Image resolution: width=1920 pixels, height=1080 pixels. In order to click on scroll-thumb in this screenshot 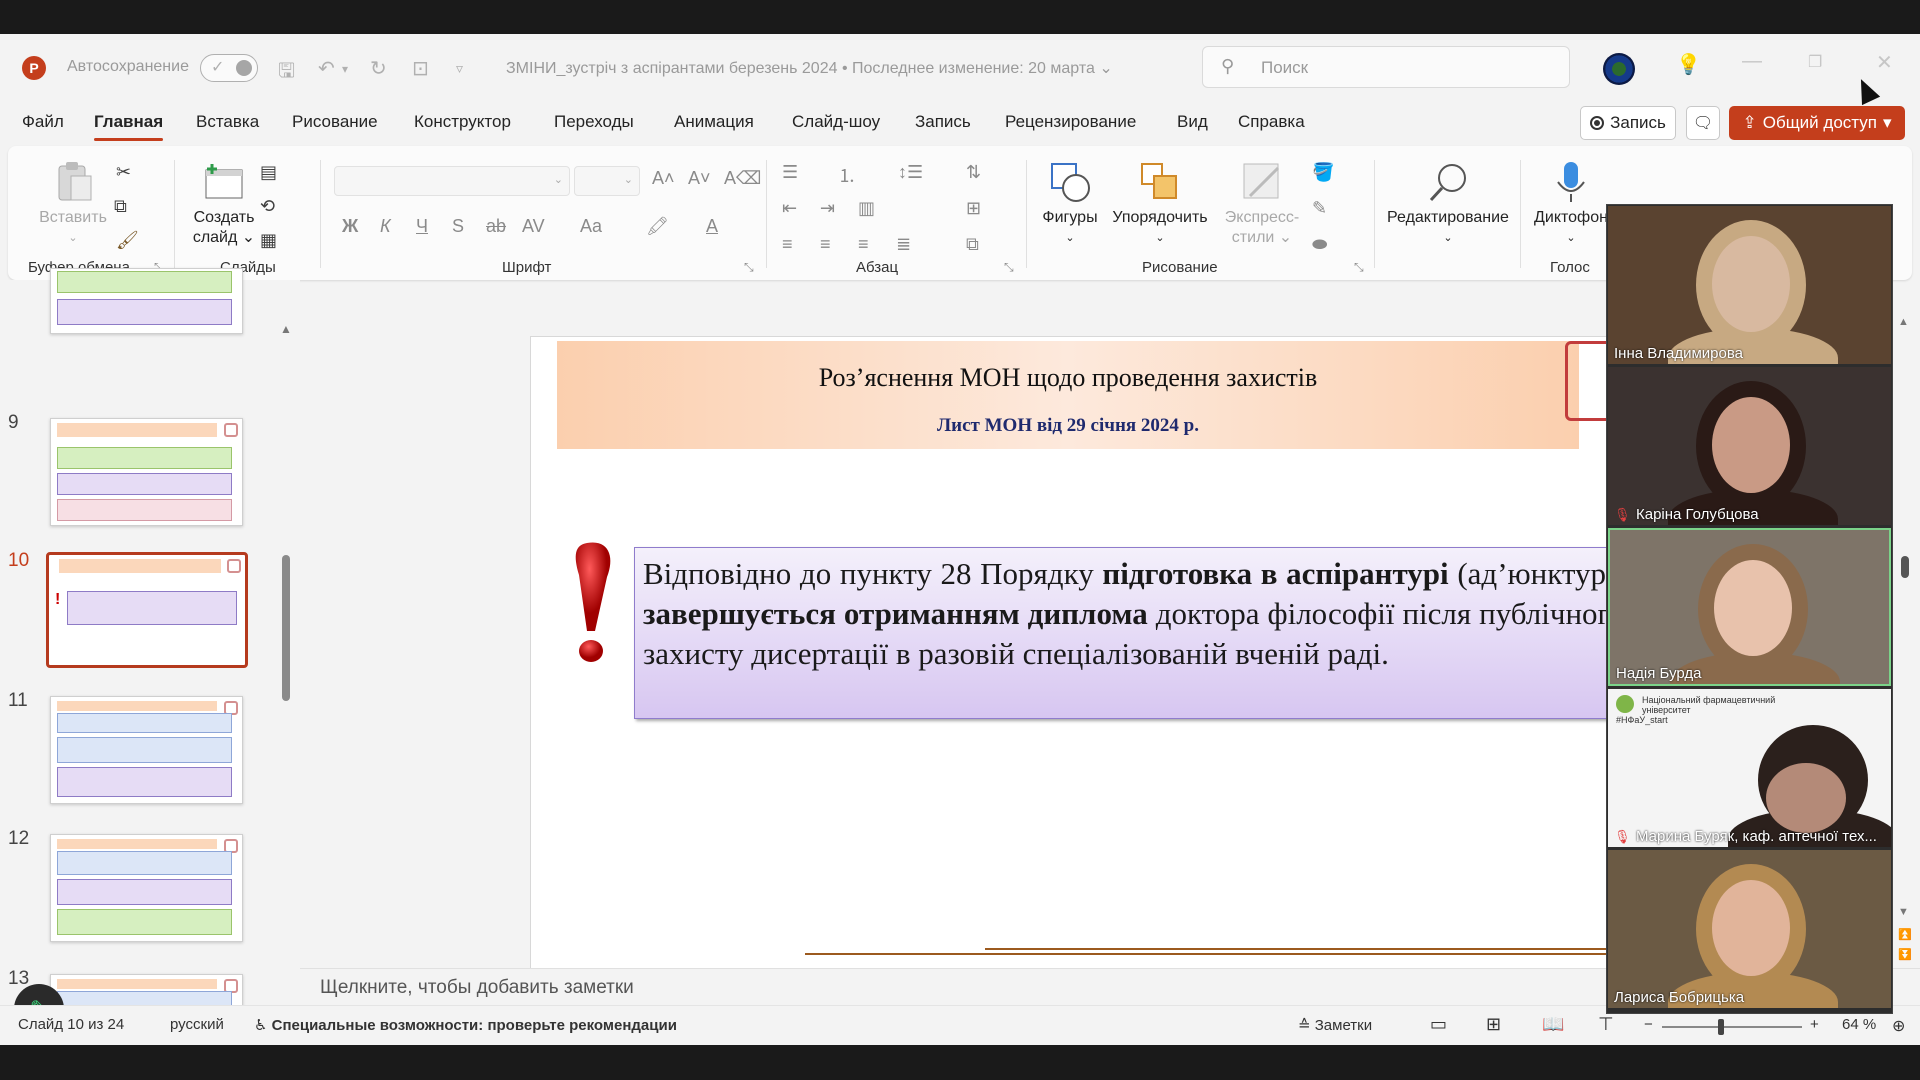, I will do `click(1905, 567)`.